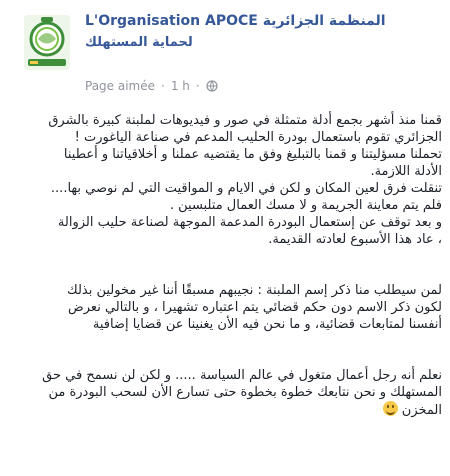 The image size is (450, 476). Describe the element at coordinates (235, 44) in the screenshot. I see `page-subtitle: لحماية المستهلك` at that location.